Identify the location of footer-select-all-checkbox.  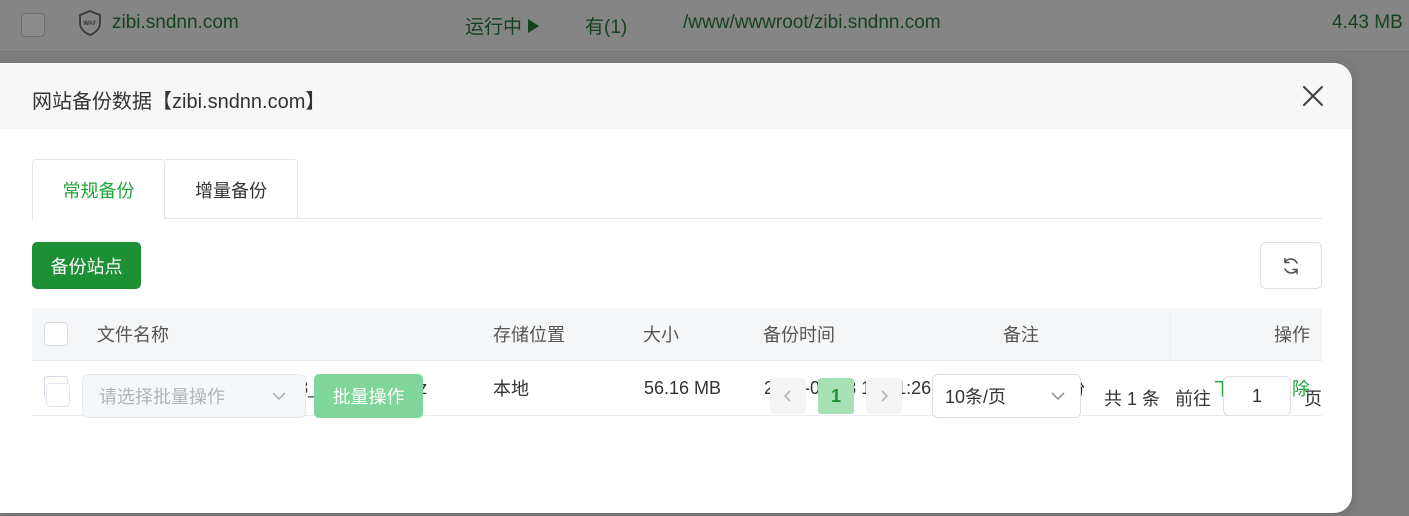
(58, 395).